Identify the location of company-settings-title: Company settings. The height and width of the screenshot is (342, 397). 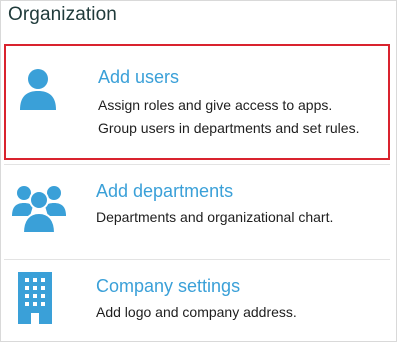
(168, 286).